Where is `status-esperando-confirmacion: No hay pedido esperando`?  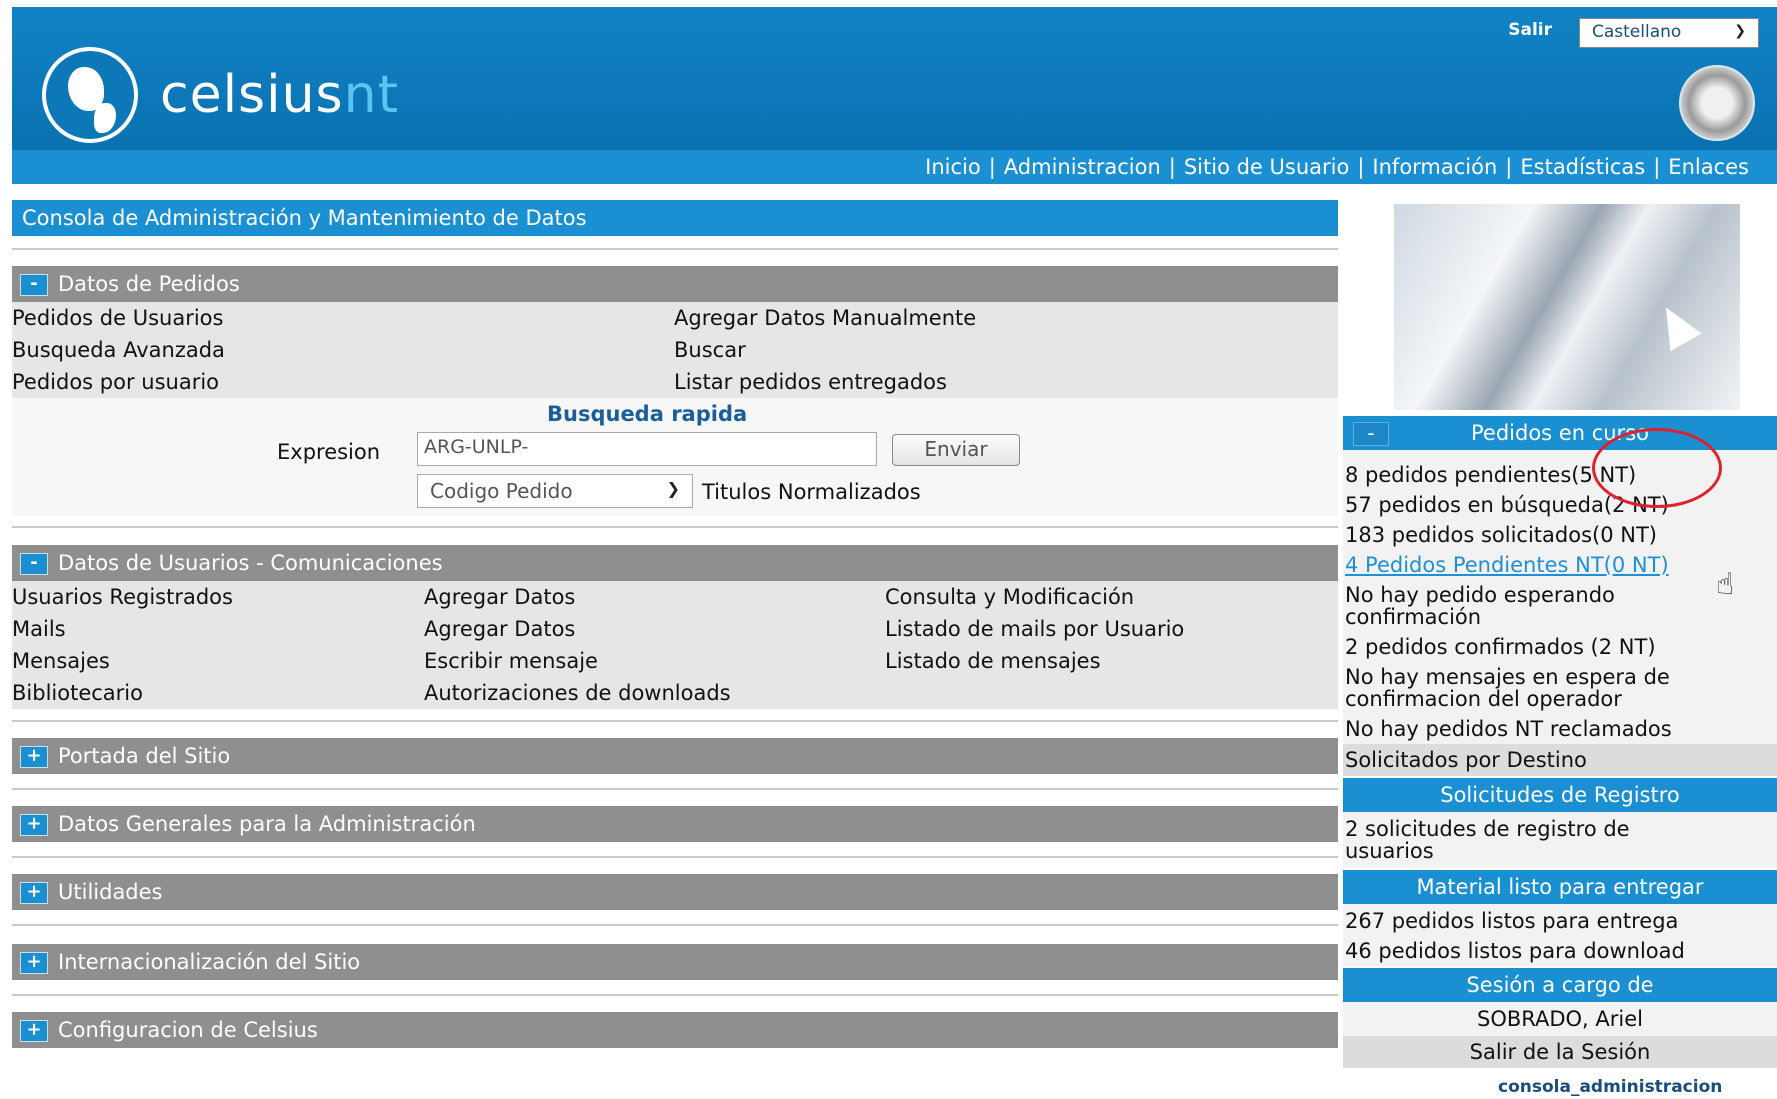
status-esperando-confirmacion: No hay pedido esperando is located at coordinates (1480, 595).